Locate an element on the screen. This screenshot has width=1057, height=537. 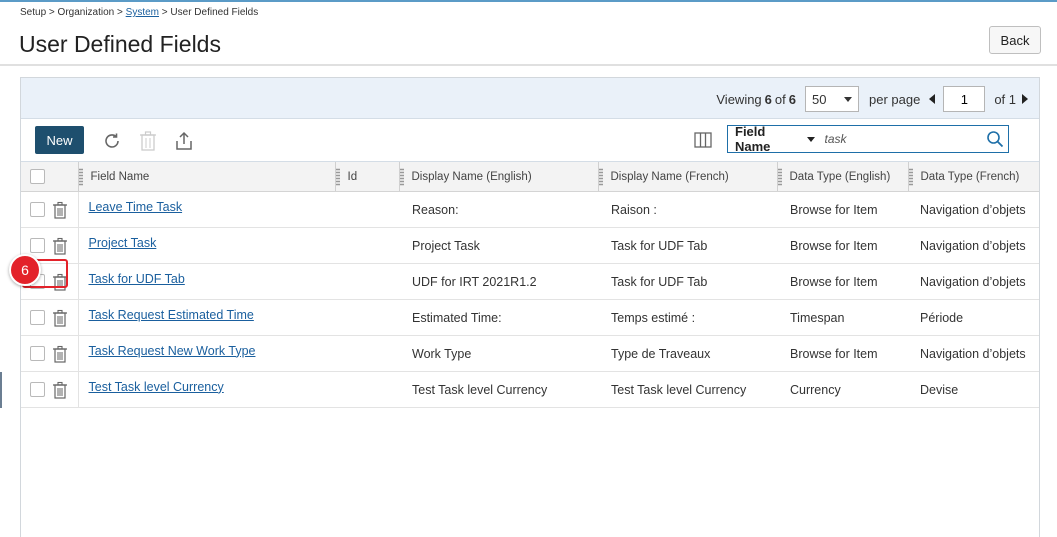
cell-field-name: Task Request Estimated Time is located at coordinates (206, 317).